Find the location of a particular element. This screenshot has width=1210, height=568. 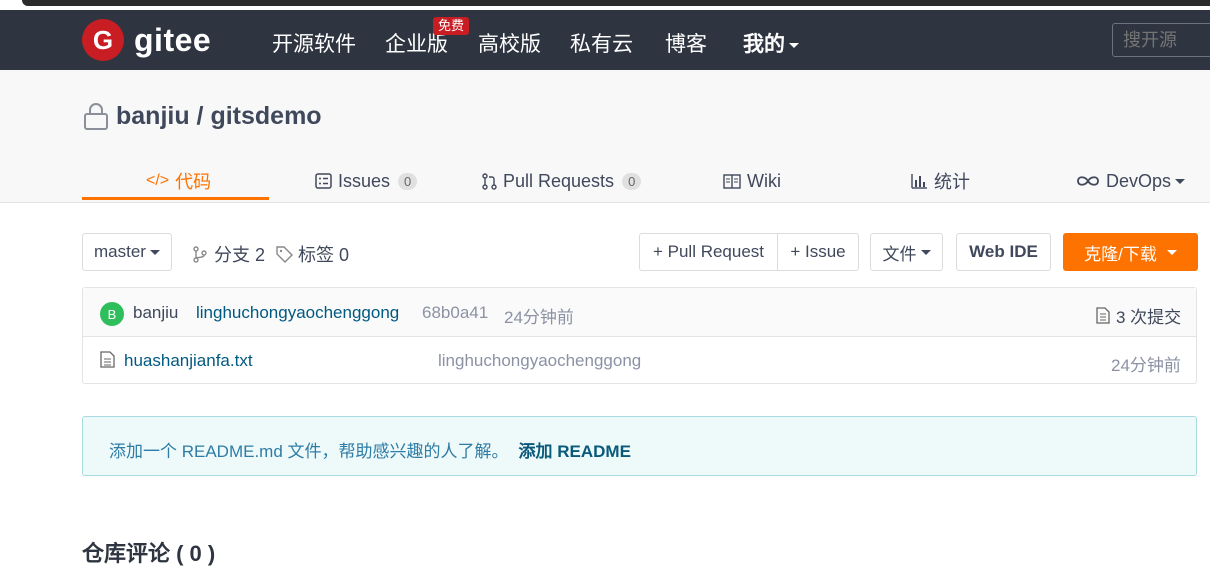

nav-mine: 我的 is located at coordinates (771, 43).